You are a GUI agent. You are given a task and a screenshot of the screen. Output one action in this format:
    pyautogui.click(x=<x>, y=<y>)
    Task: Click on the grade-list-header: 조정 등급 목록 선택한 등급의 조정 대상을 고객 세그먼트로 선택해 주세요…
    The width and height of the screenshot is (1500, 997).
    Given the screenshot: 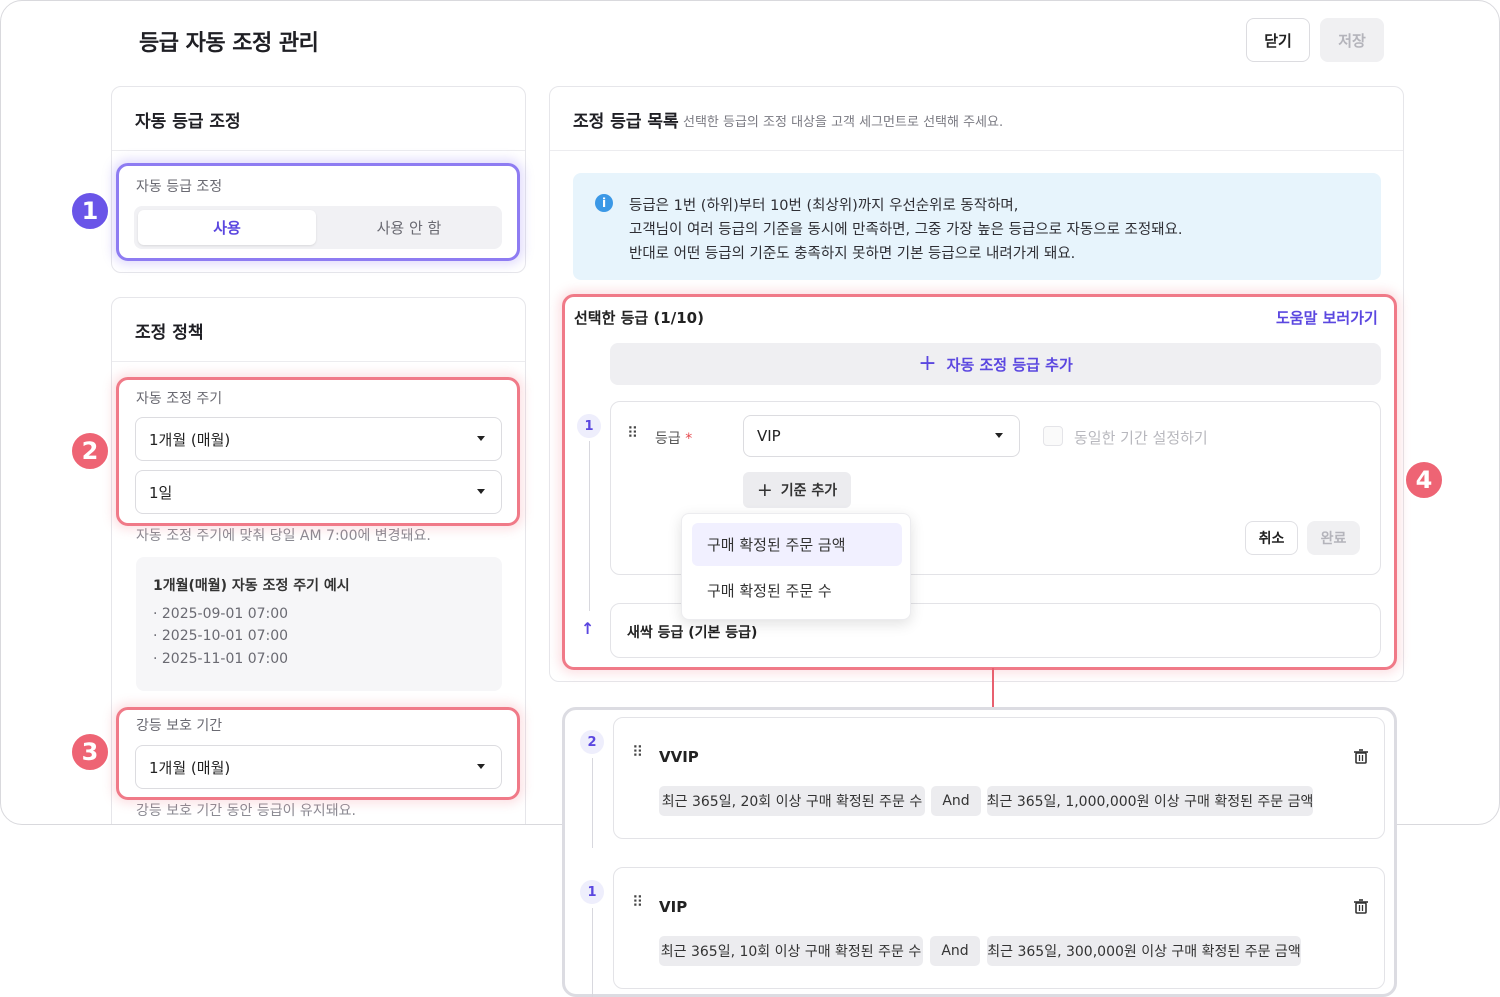 What is the action you would take?
    pyautogui.click(x=976, y=119)
    